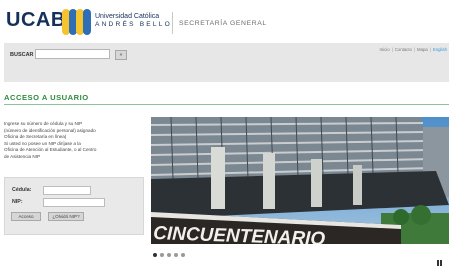 The image size is (449, 271). What do you see at coordinates (226, 104) in the screenshot?
I see `section-divider` at bounding box center [226, 104].